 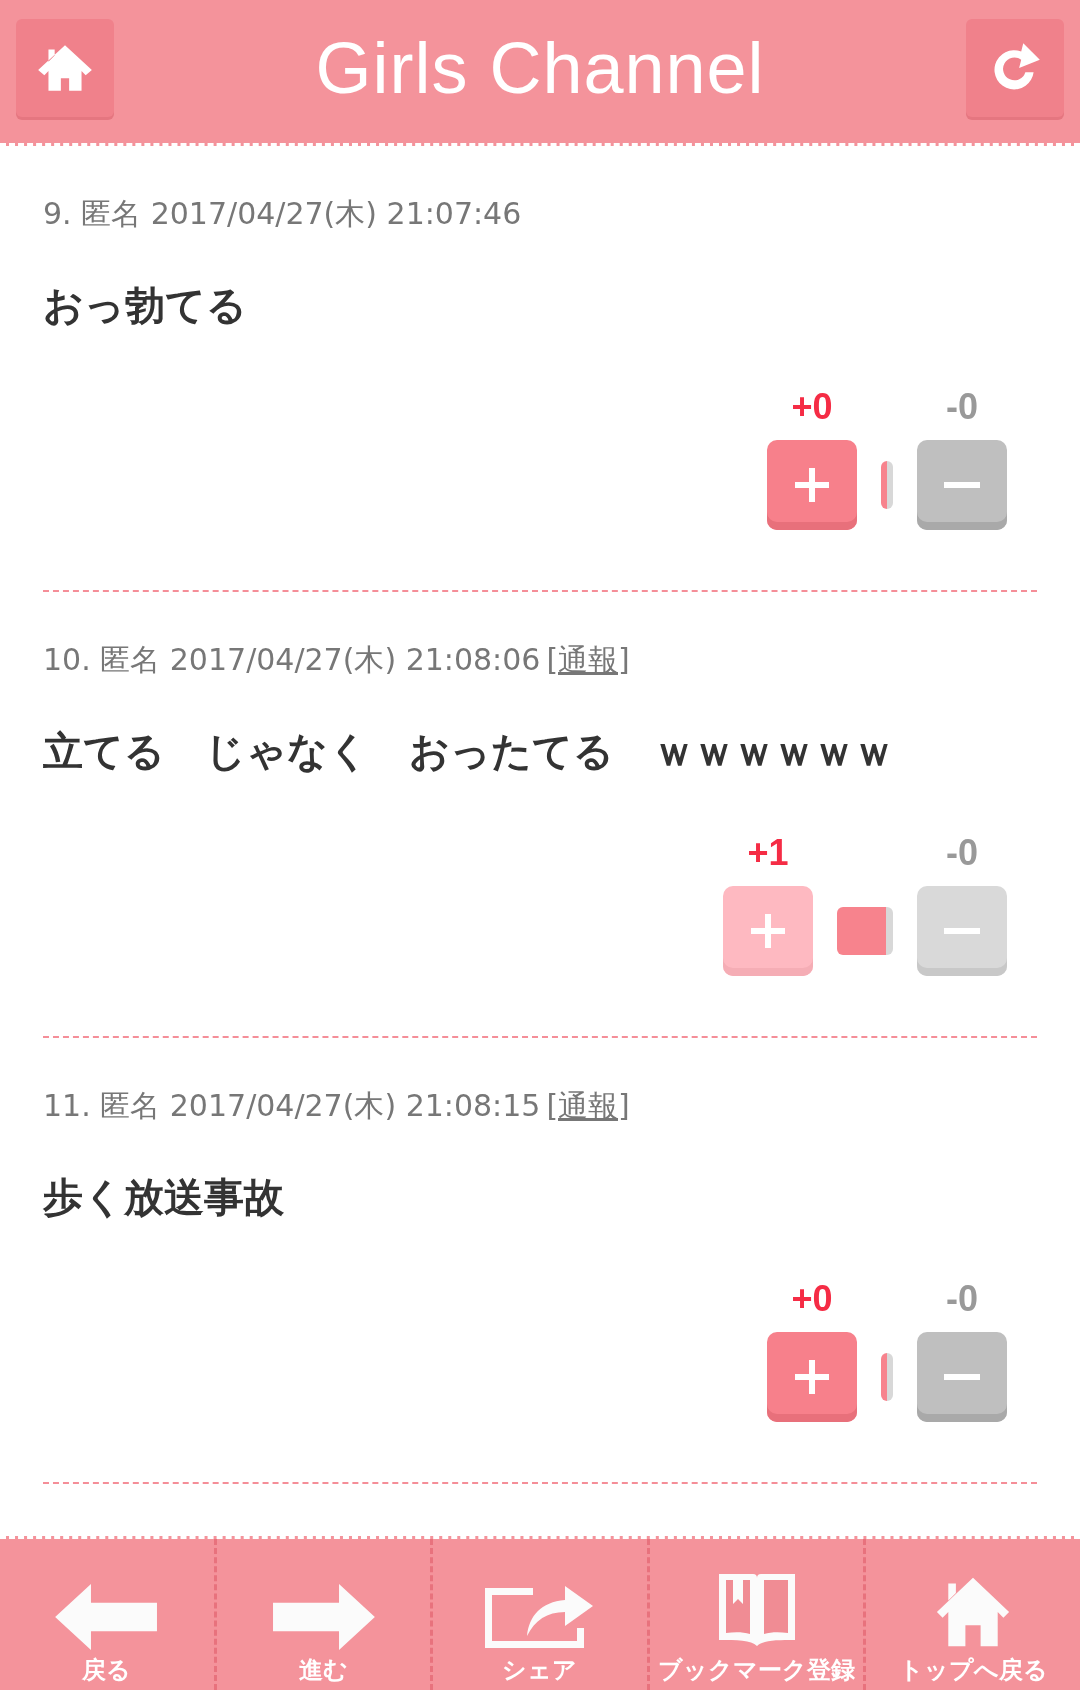 I want to click on toolbar-button: 戻る, so click(x=107, y=1614).